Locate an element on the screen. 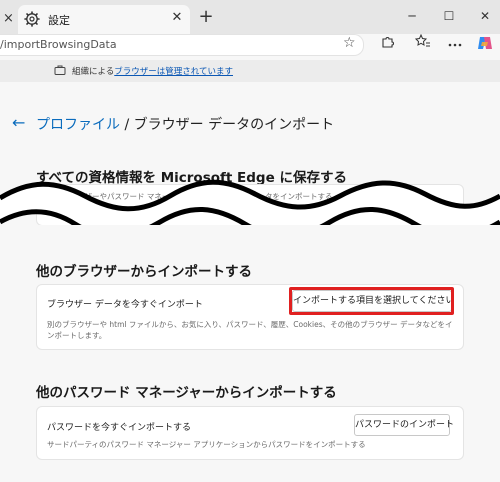 The width and height of the screenshot is (500, 482). previous-tab-close-icon: × is located at coordinates (8, 18).